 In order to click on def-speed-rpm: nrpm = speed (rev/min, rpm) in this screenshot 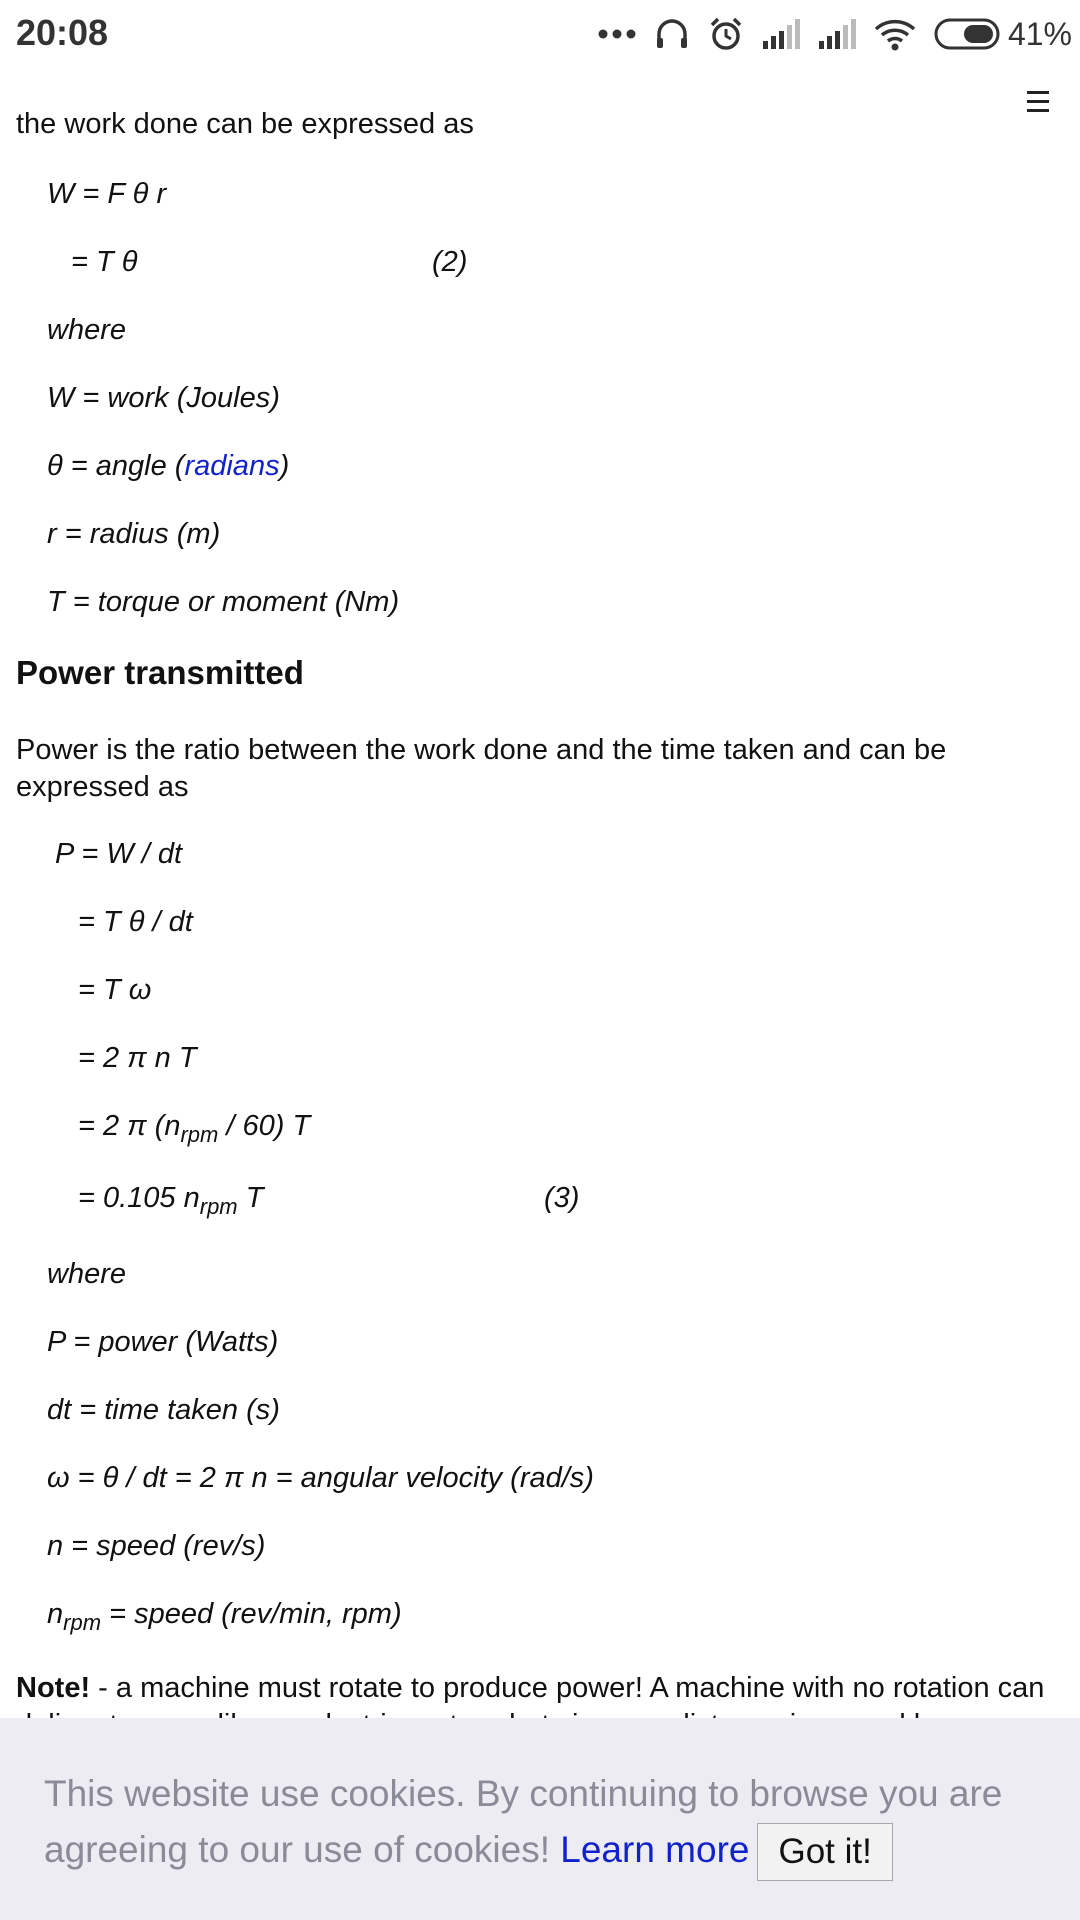, I will do `click(224, 1617)`.